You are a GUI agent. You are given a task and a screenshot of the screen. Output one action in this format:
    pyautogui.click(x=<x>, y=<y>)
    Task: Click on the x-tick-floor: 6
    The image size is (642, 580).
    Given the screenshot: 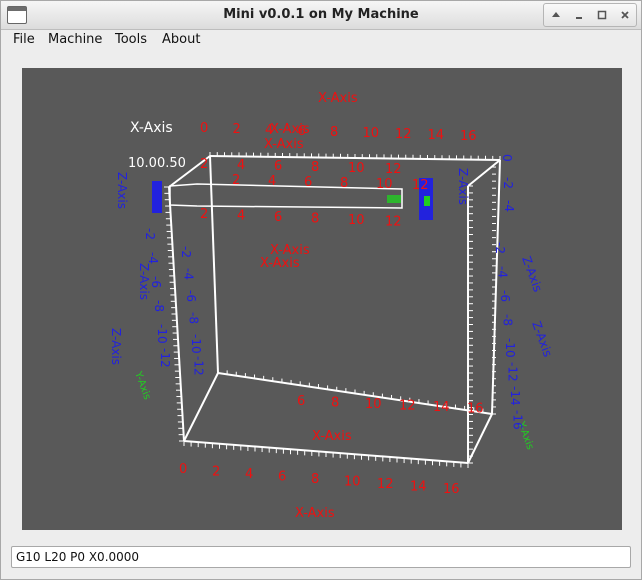 What is the action you would take?
    pyautogui.click(x=301, y=401)
    